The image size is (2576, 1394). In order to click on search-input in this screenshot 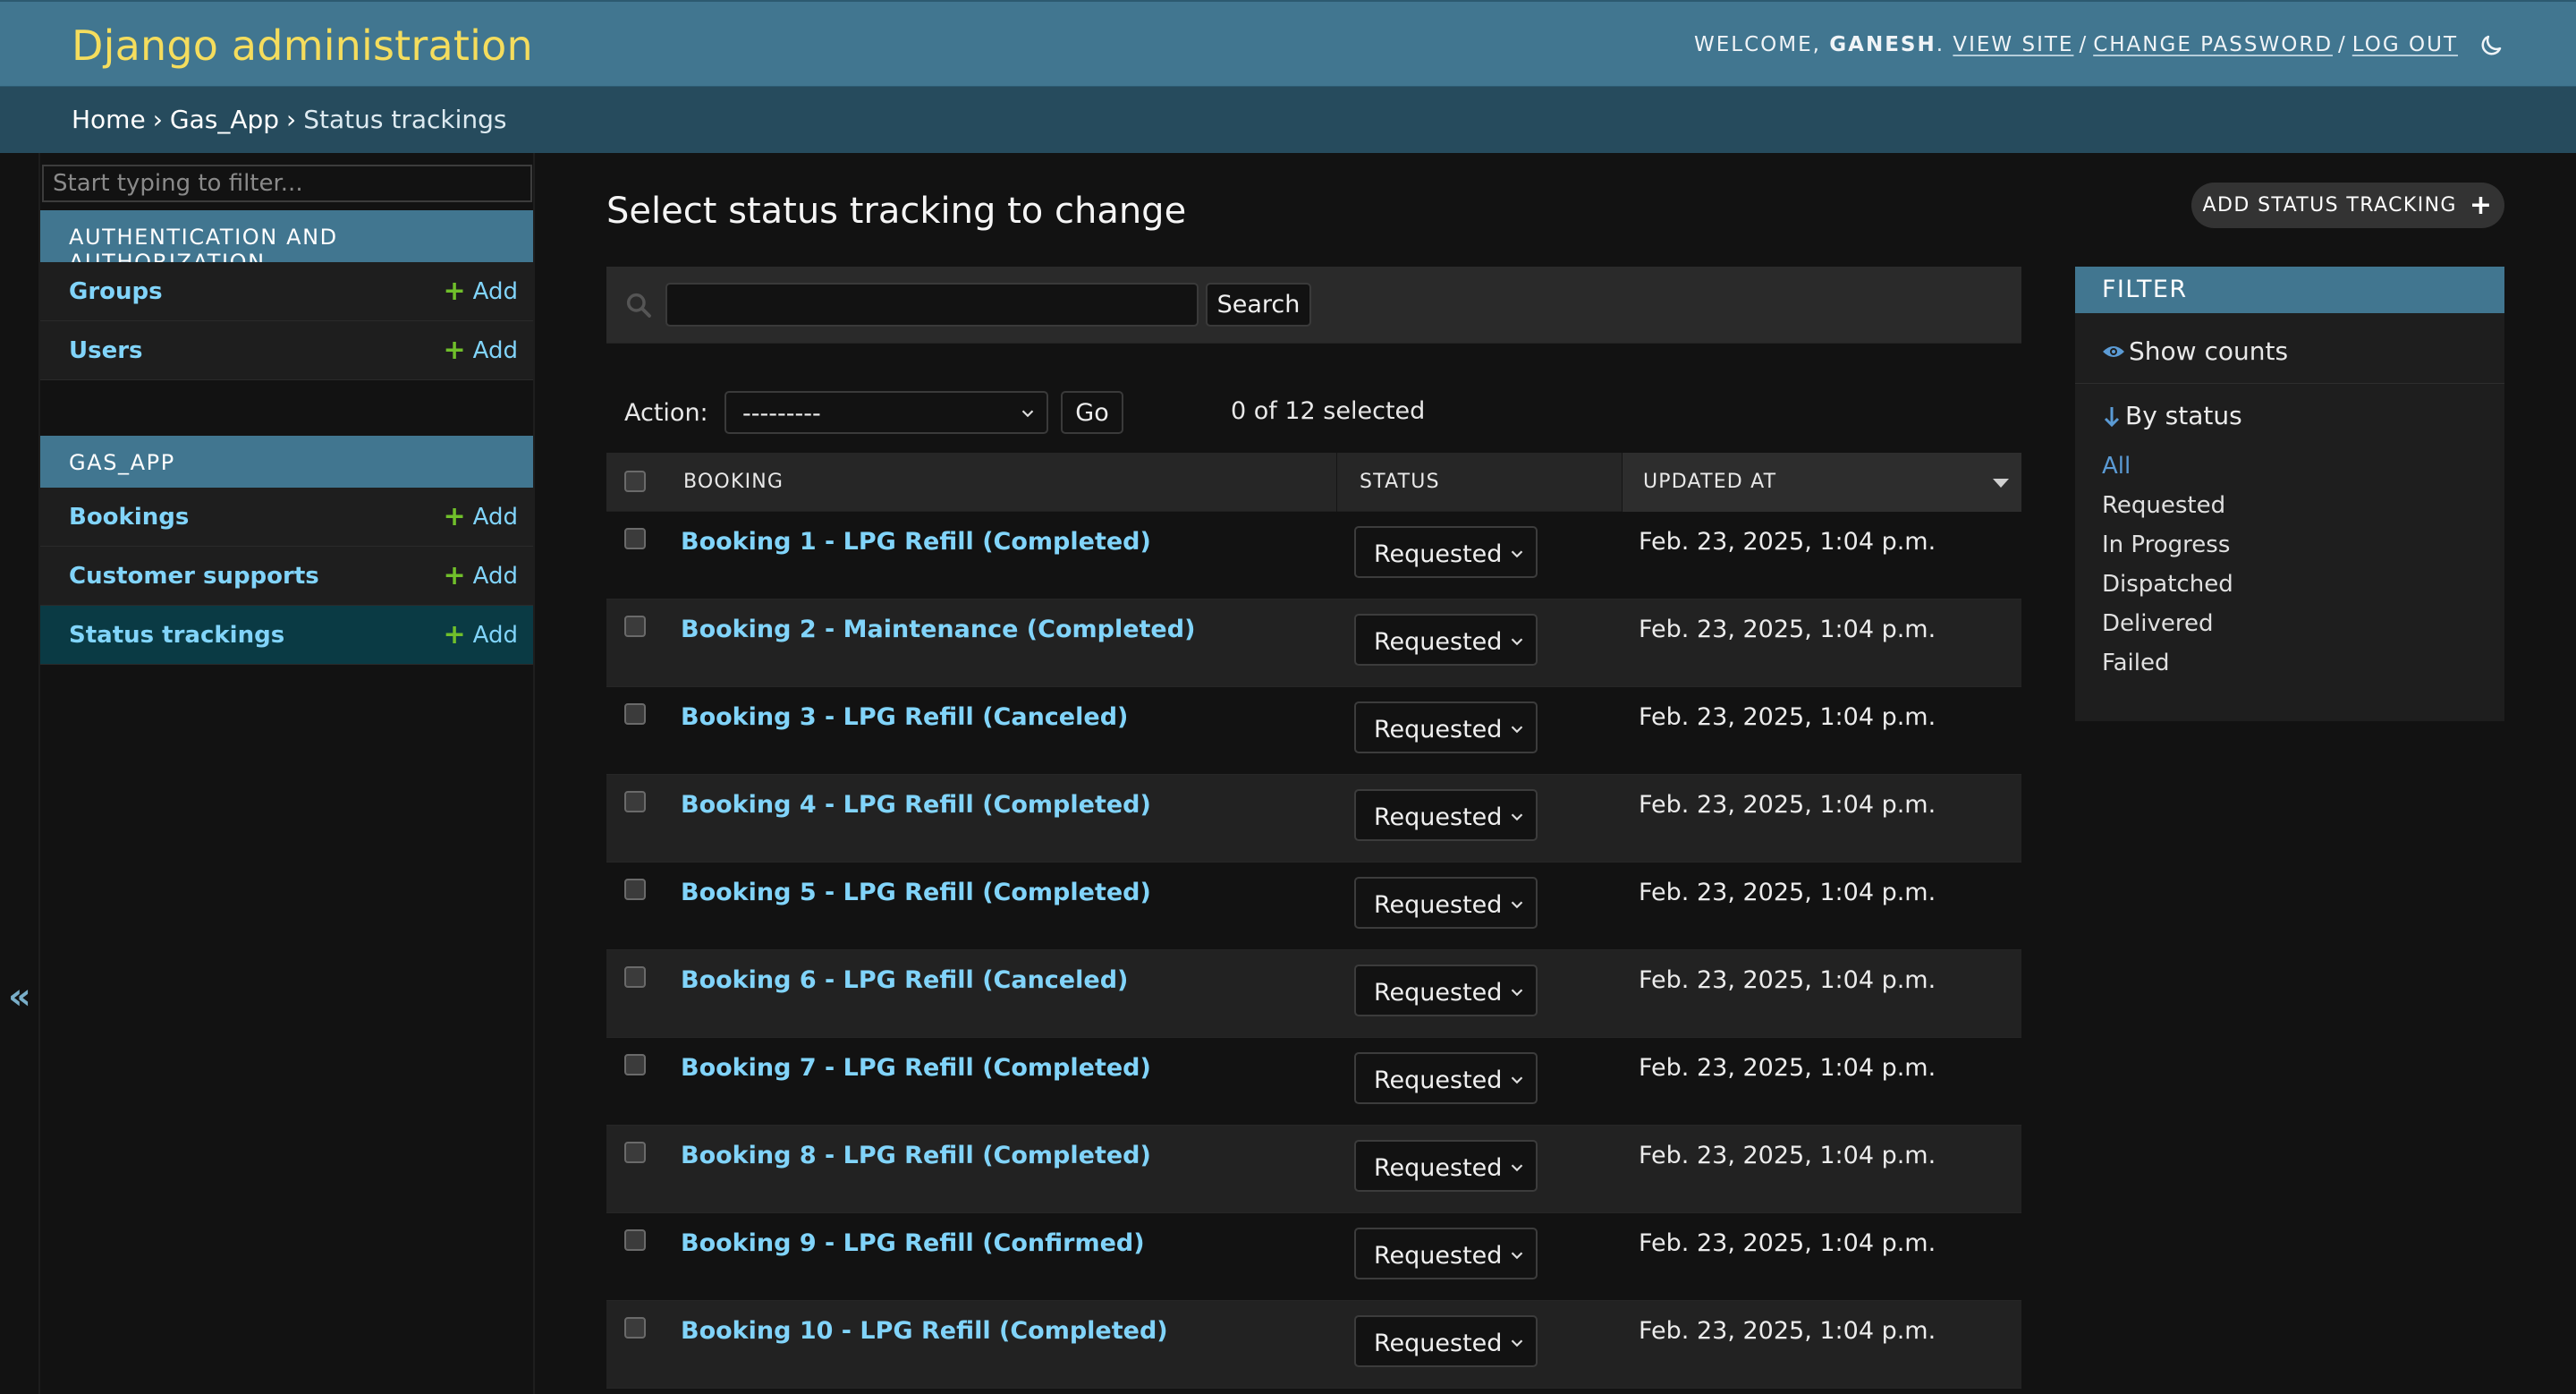, I will do `click(932, 305)`.